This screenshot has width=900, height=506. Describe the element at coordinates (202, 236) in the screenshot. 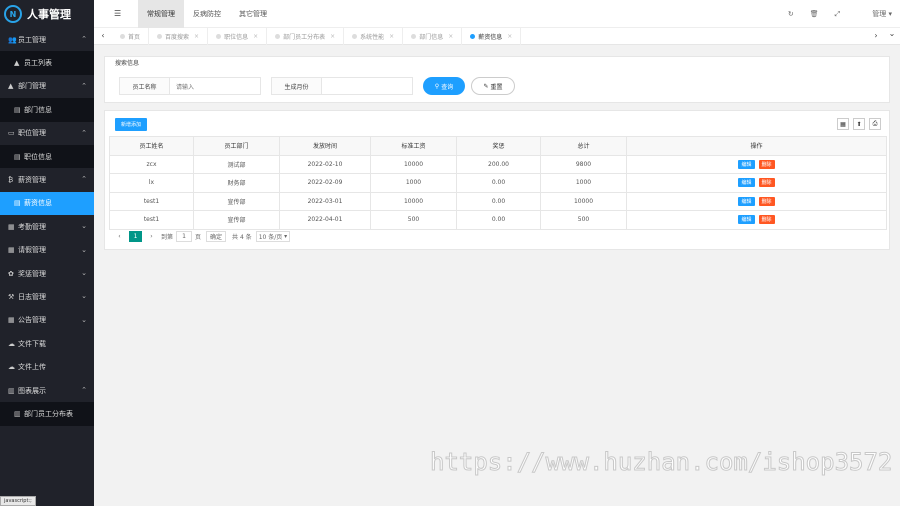

I see `pagination: ‹ 1 › 到第 1 页 确定 共 4 条 10 条/页 ▾` at that location.